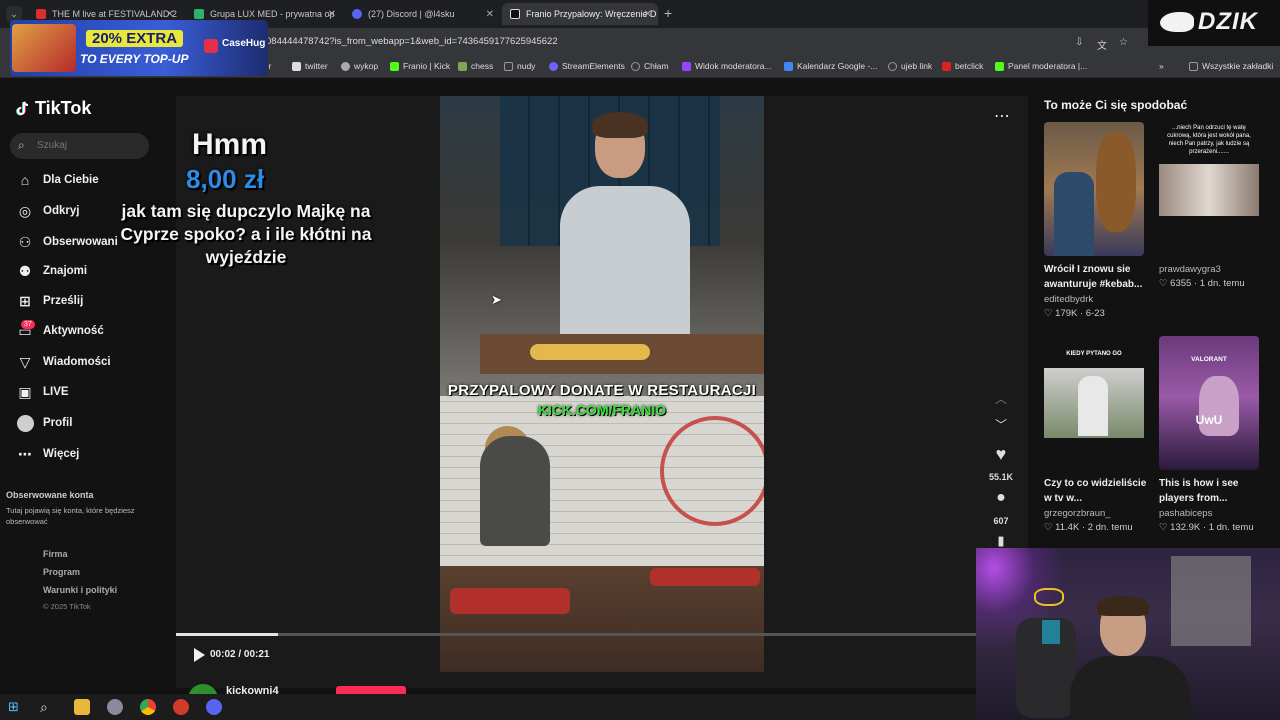 The width and height of the screenshot is (1280, 720). What do you see at coordinates (25, 241) in the screenshot?
I see `following-icon: ⚇` at bounding box center [25, 241].